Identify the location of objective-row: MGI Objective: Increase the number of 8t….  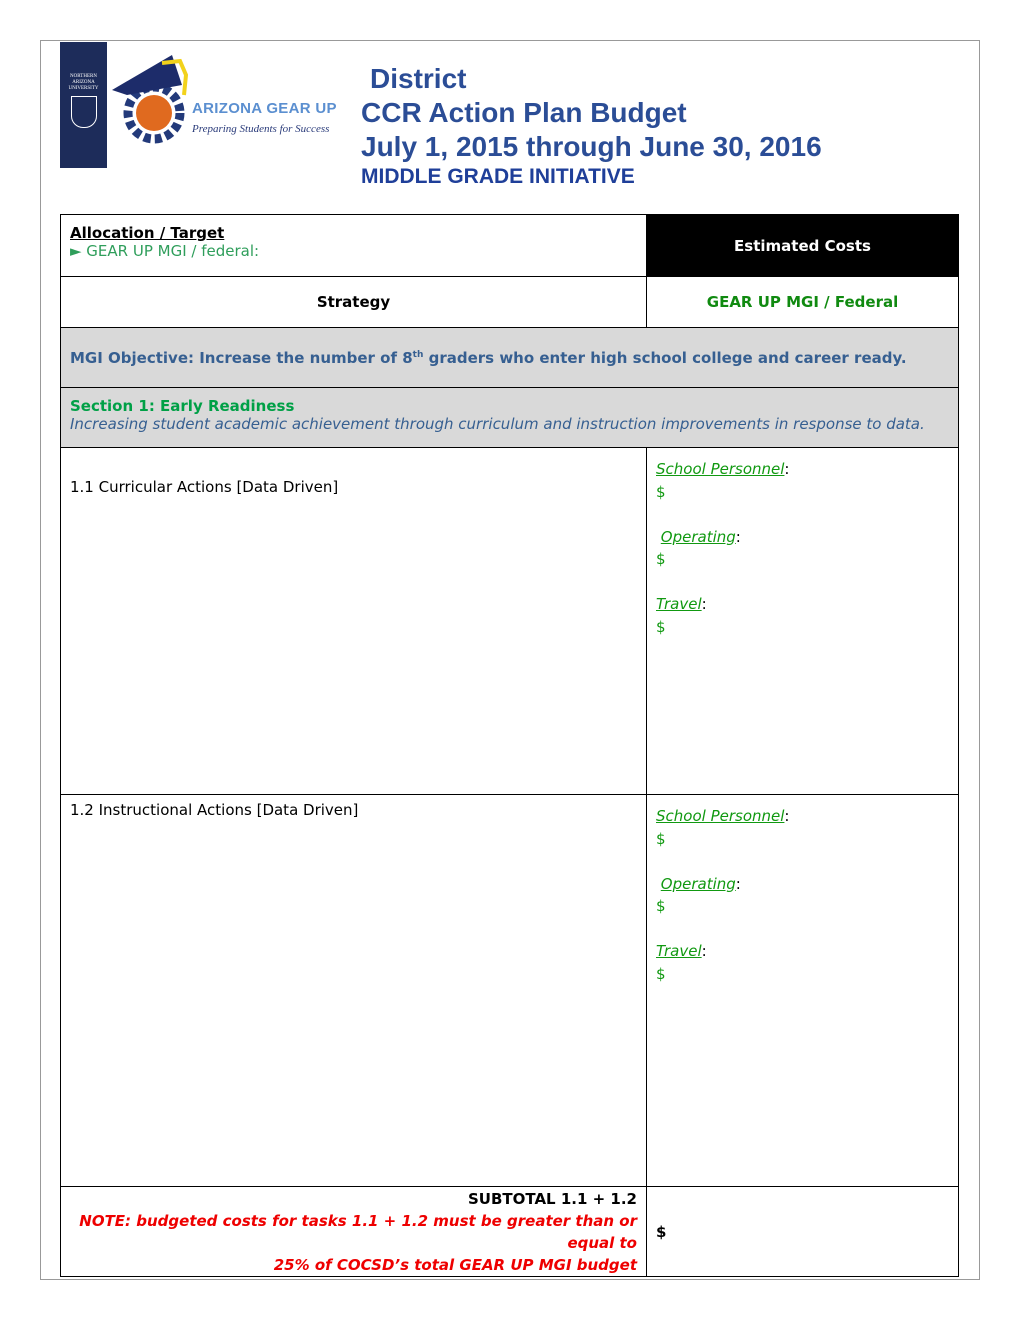
(509, 357).